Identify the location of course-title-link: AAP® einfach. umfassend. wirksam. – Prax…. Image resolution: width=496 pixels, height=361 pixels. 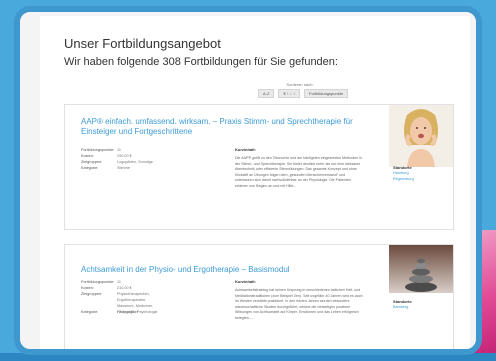
(226, 127).